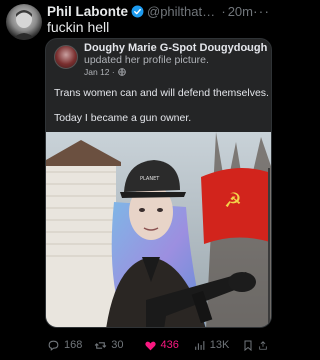 The height and width of the screenshot is (360, 320). I want to click on retweet-button: 30, so click(118, 345).